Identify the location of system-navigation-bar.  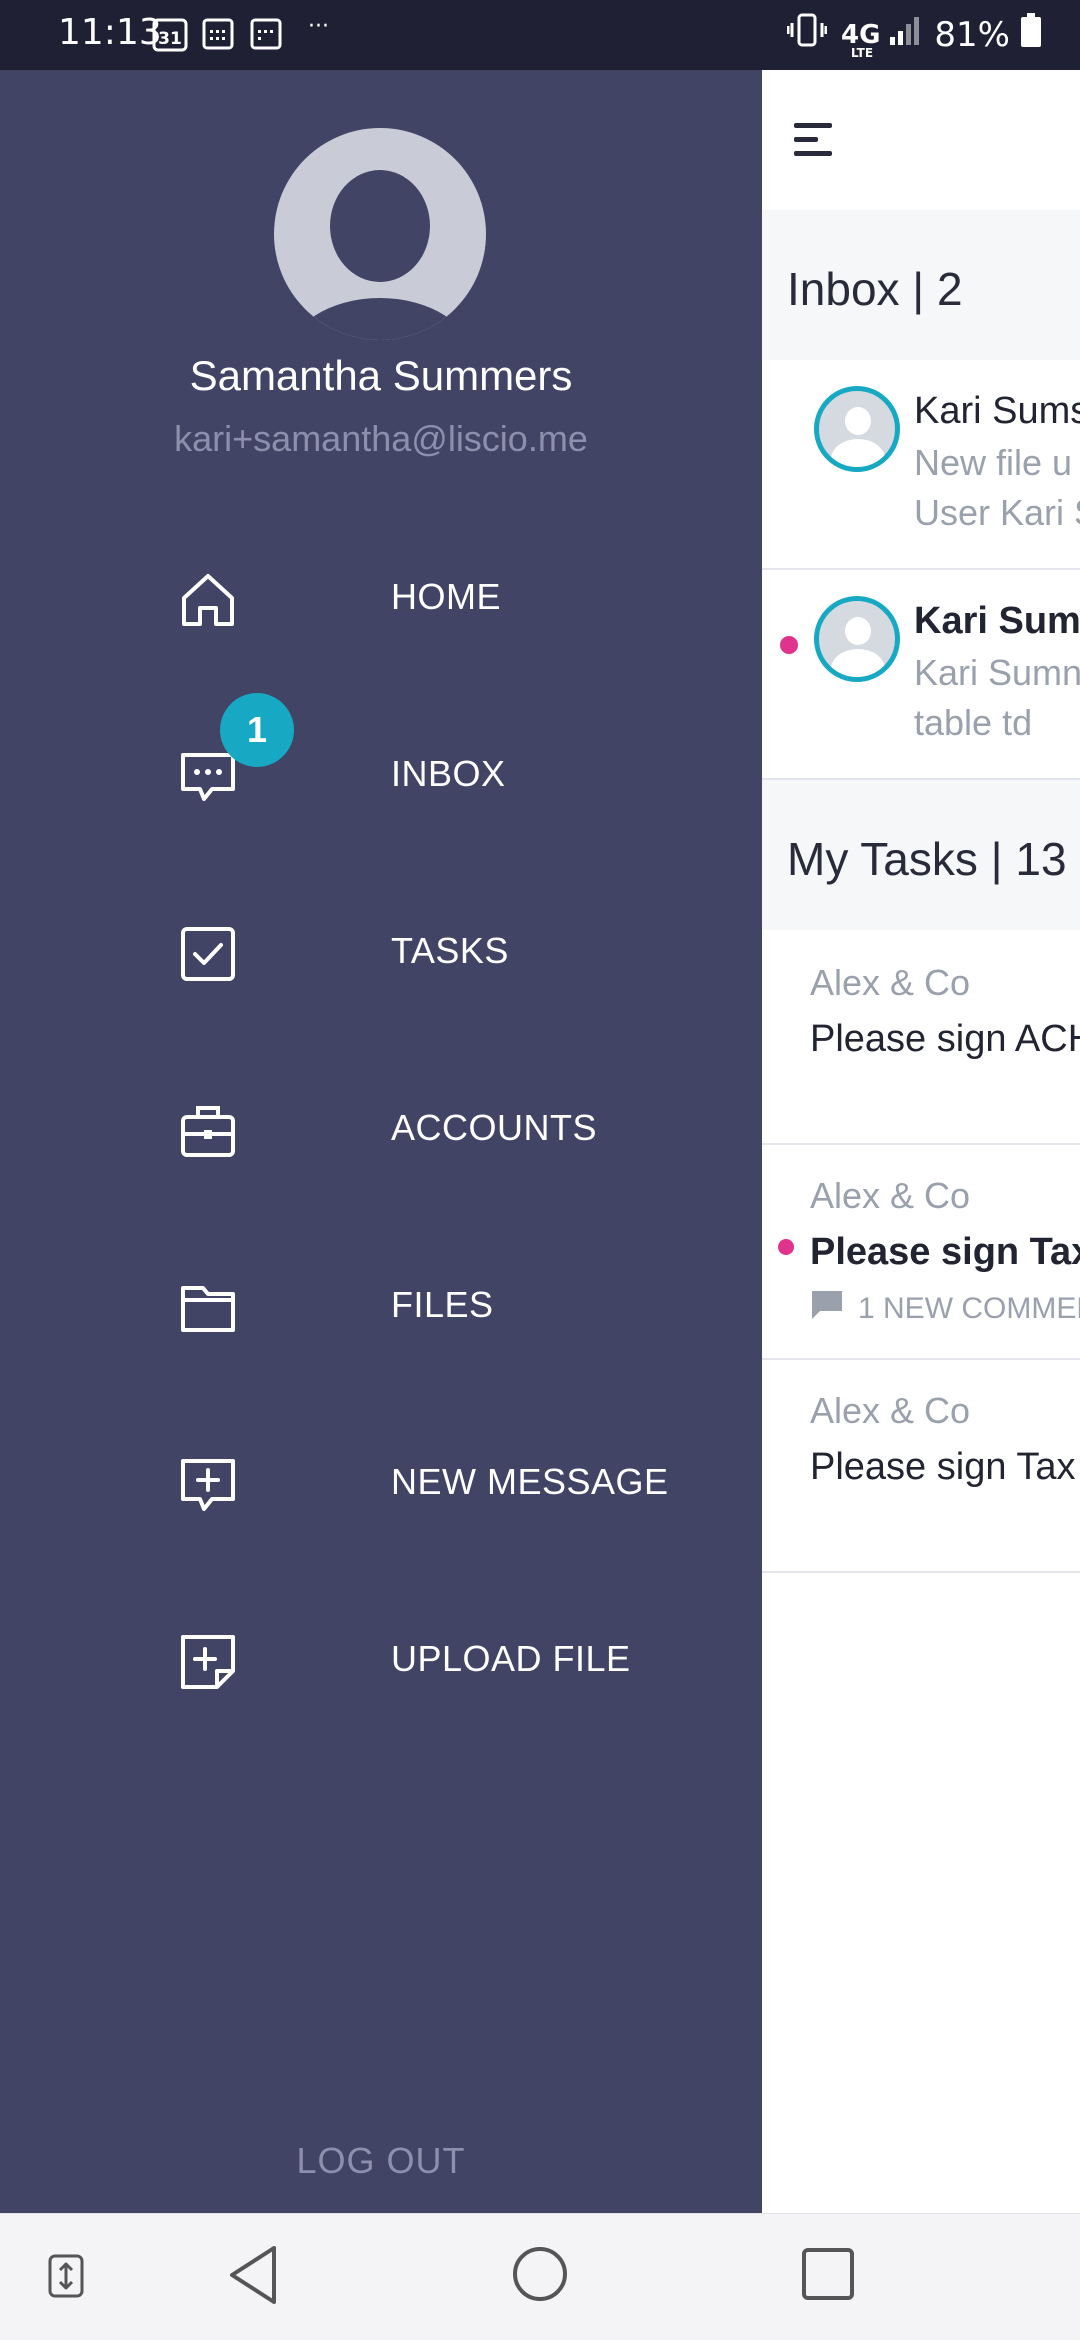
(540, 2276).